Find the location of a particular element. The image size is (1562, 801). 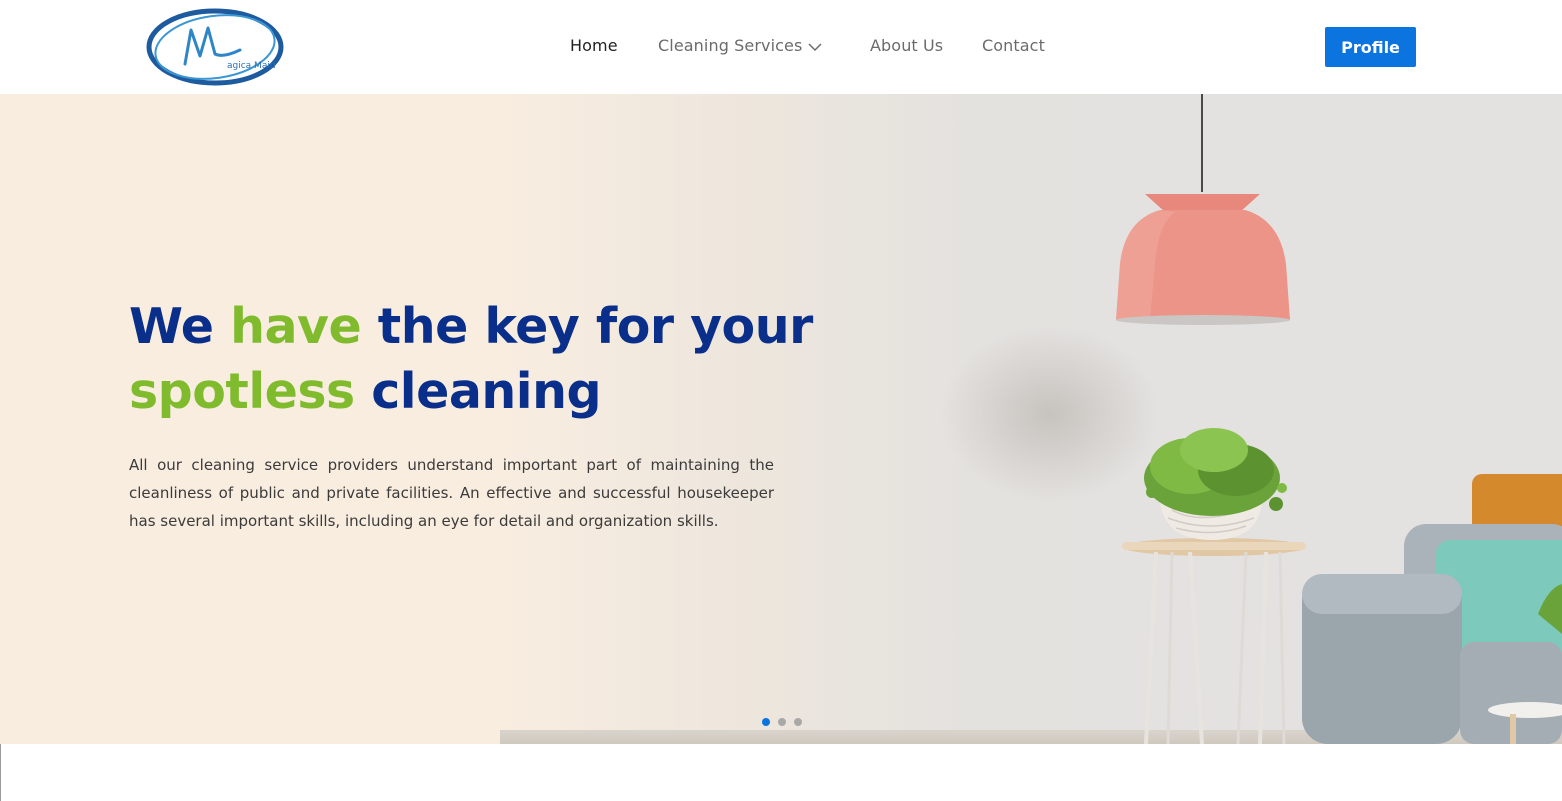

headline-key-for-your: the key for your is located at coordinates (595, 326).